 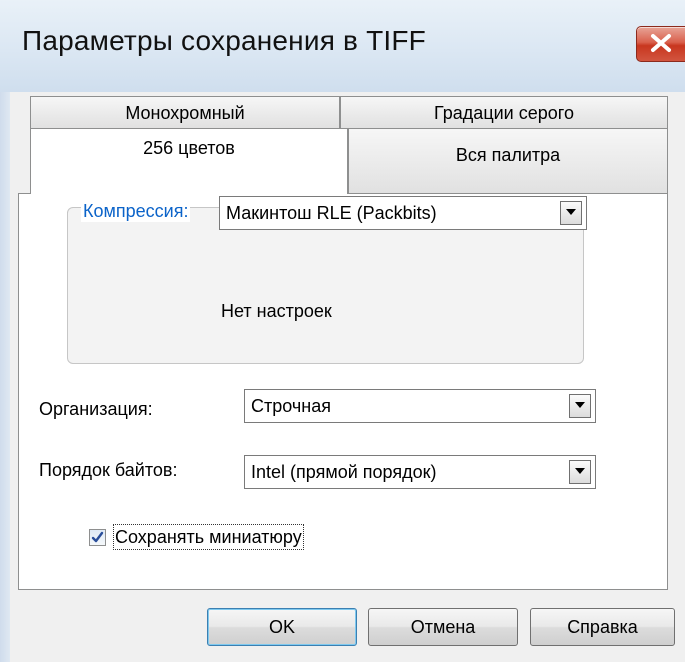 I want to click on byte-order-dropdown-button, so click(x=580, y=472).